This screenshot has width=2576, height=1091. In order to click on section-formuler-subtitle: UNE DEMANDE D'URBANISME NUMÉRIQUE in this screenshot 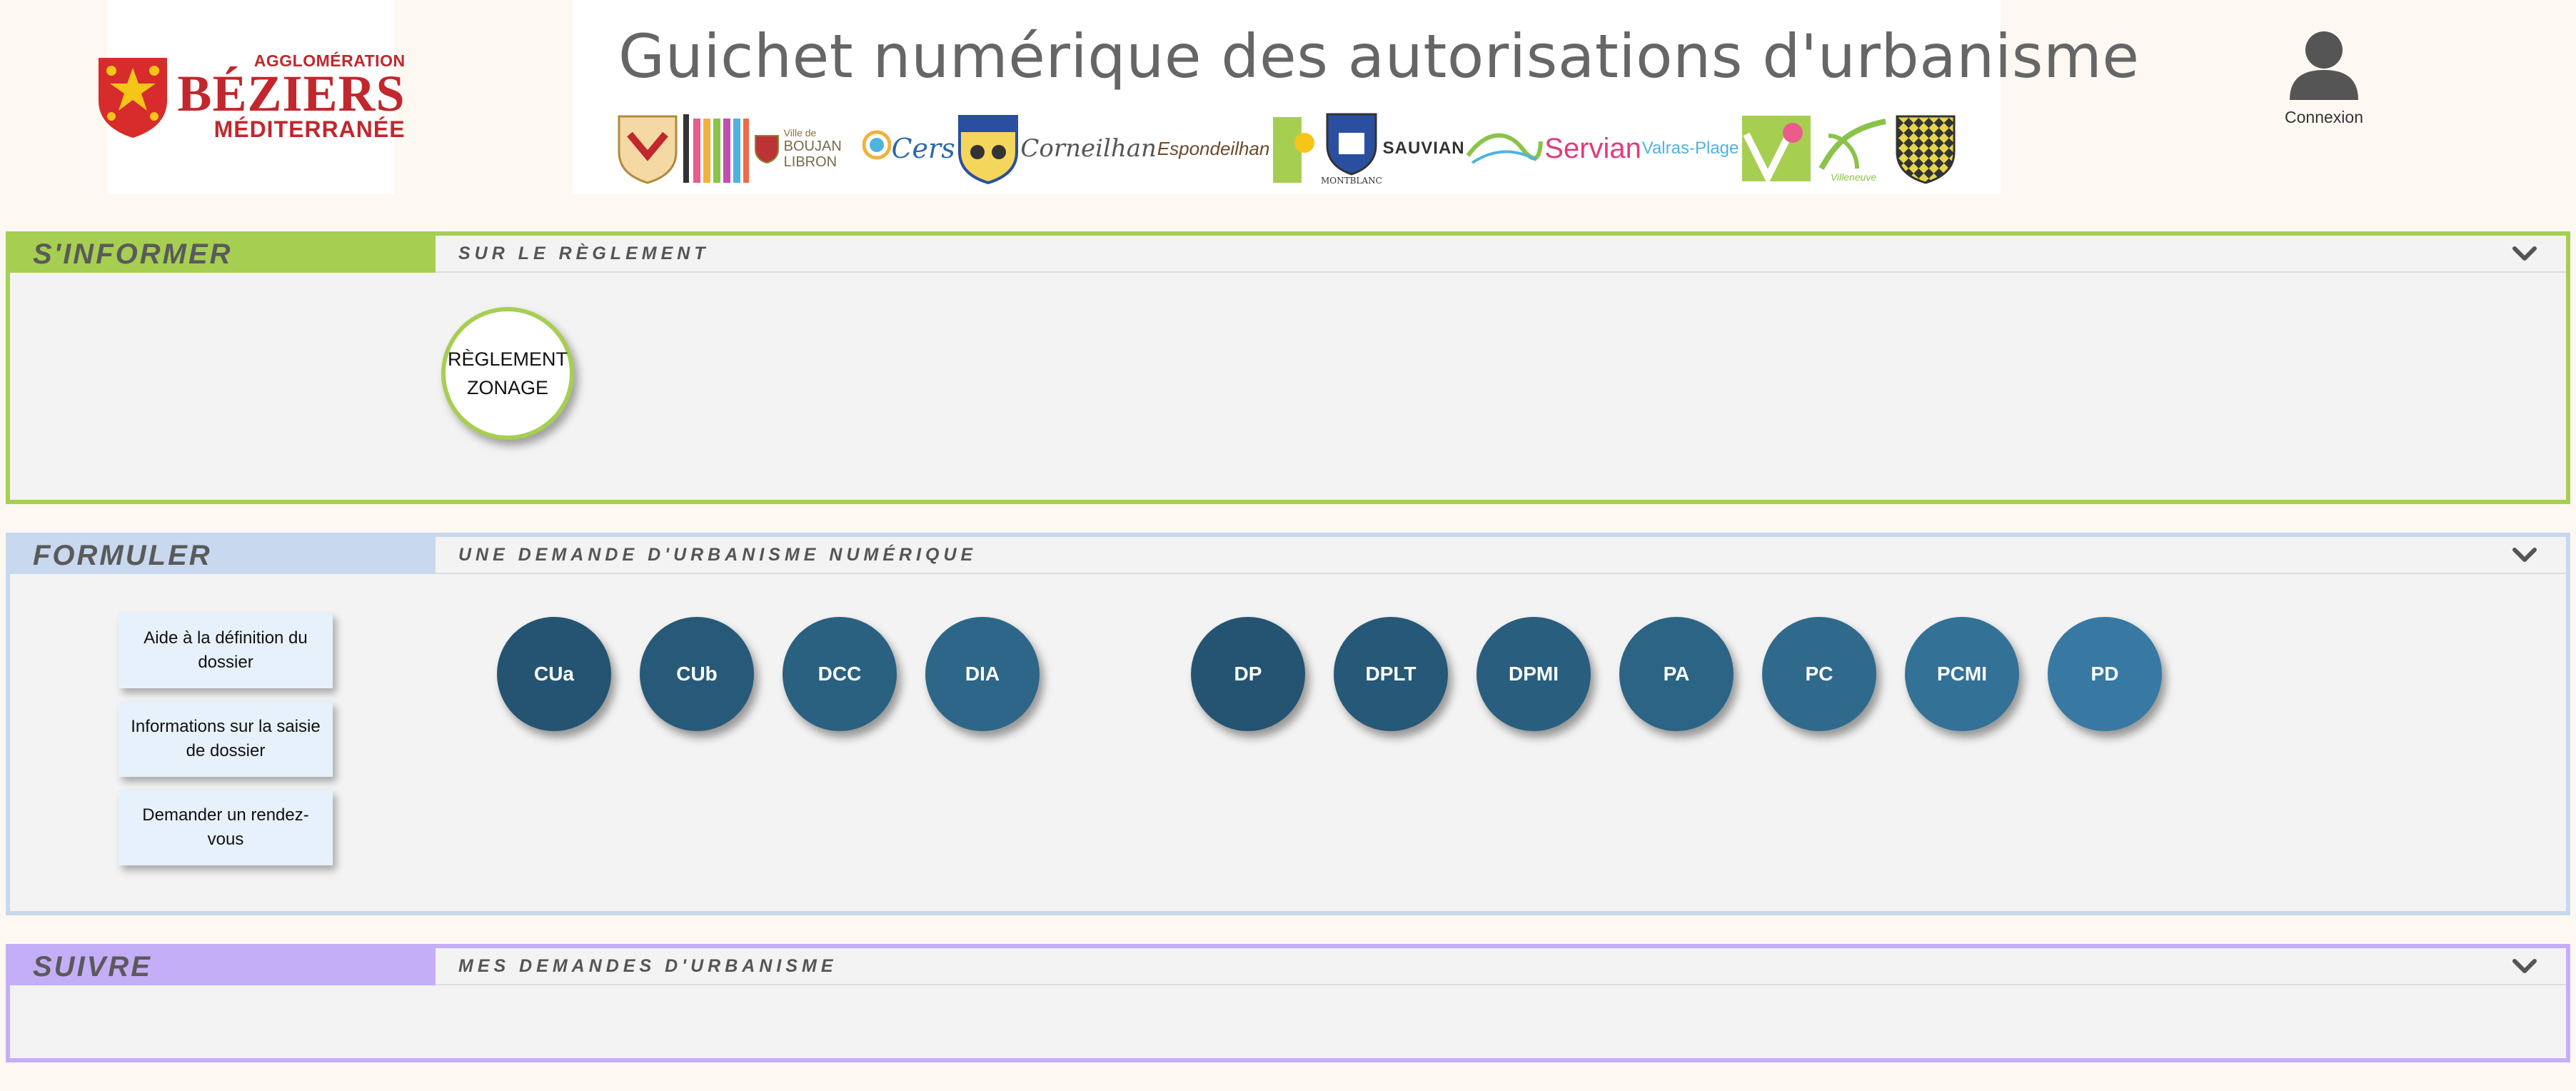, I will do `click(1501, 555)`.